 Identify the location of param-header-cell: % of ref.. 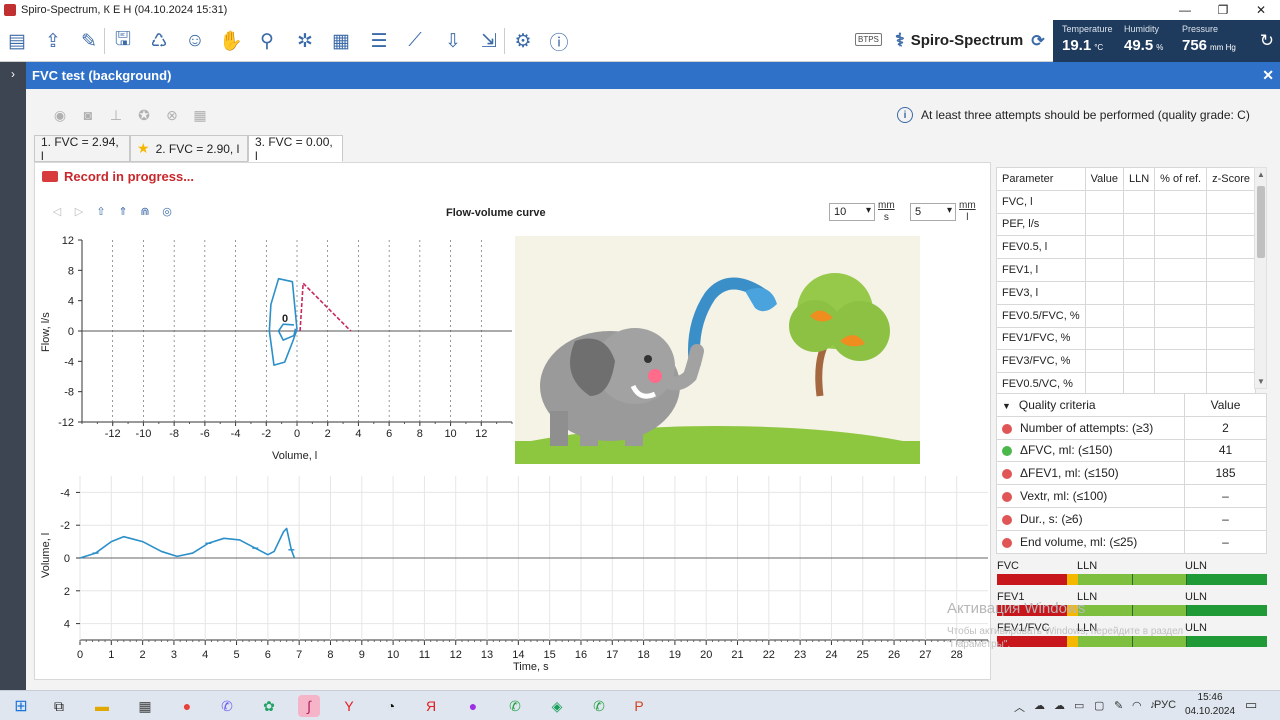
(1181, 179).